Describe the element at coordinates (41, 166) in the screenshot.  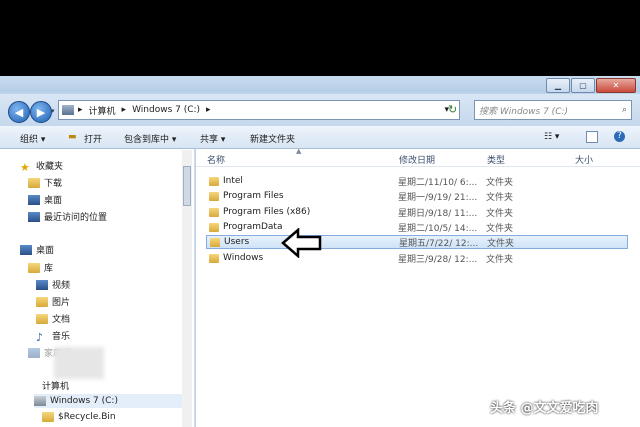
I see `nav-favorites: ★ 收藏夹` at that location.